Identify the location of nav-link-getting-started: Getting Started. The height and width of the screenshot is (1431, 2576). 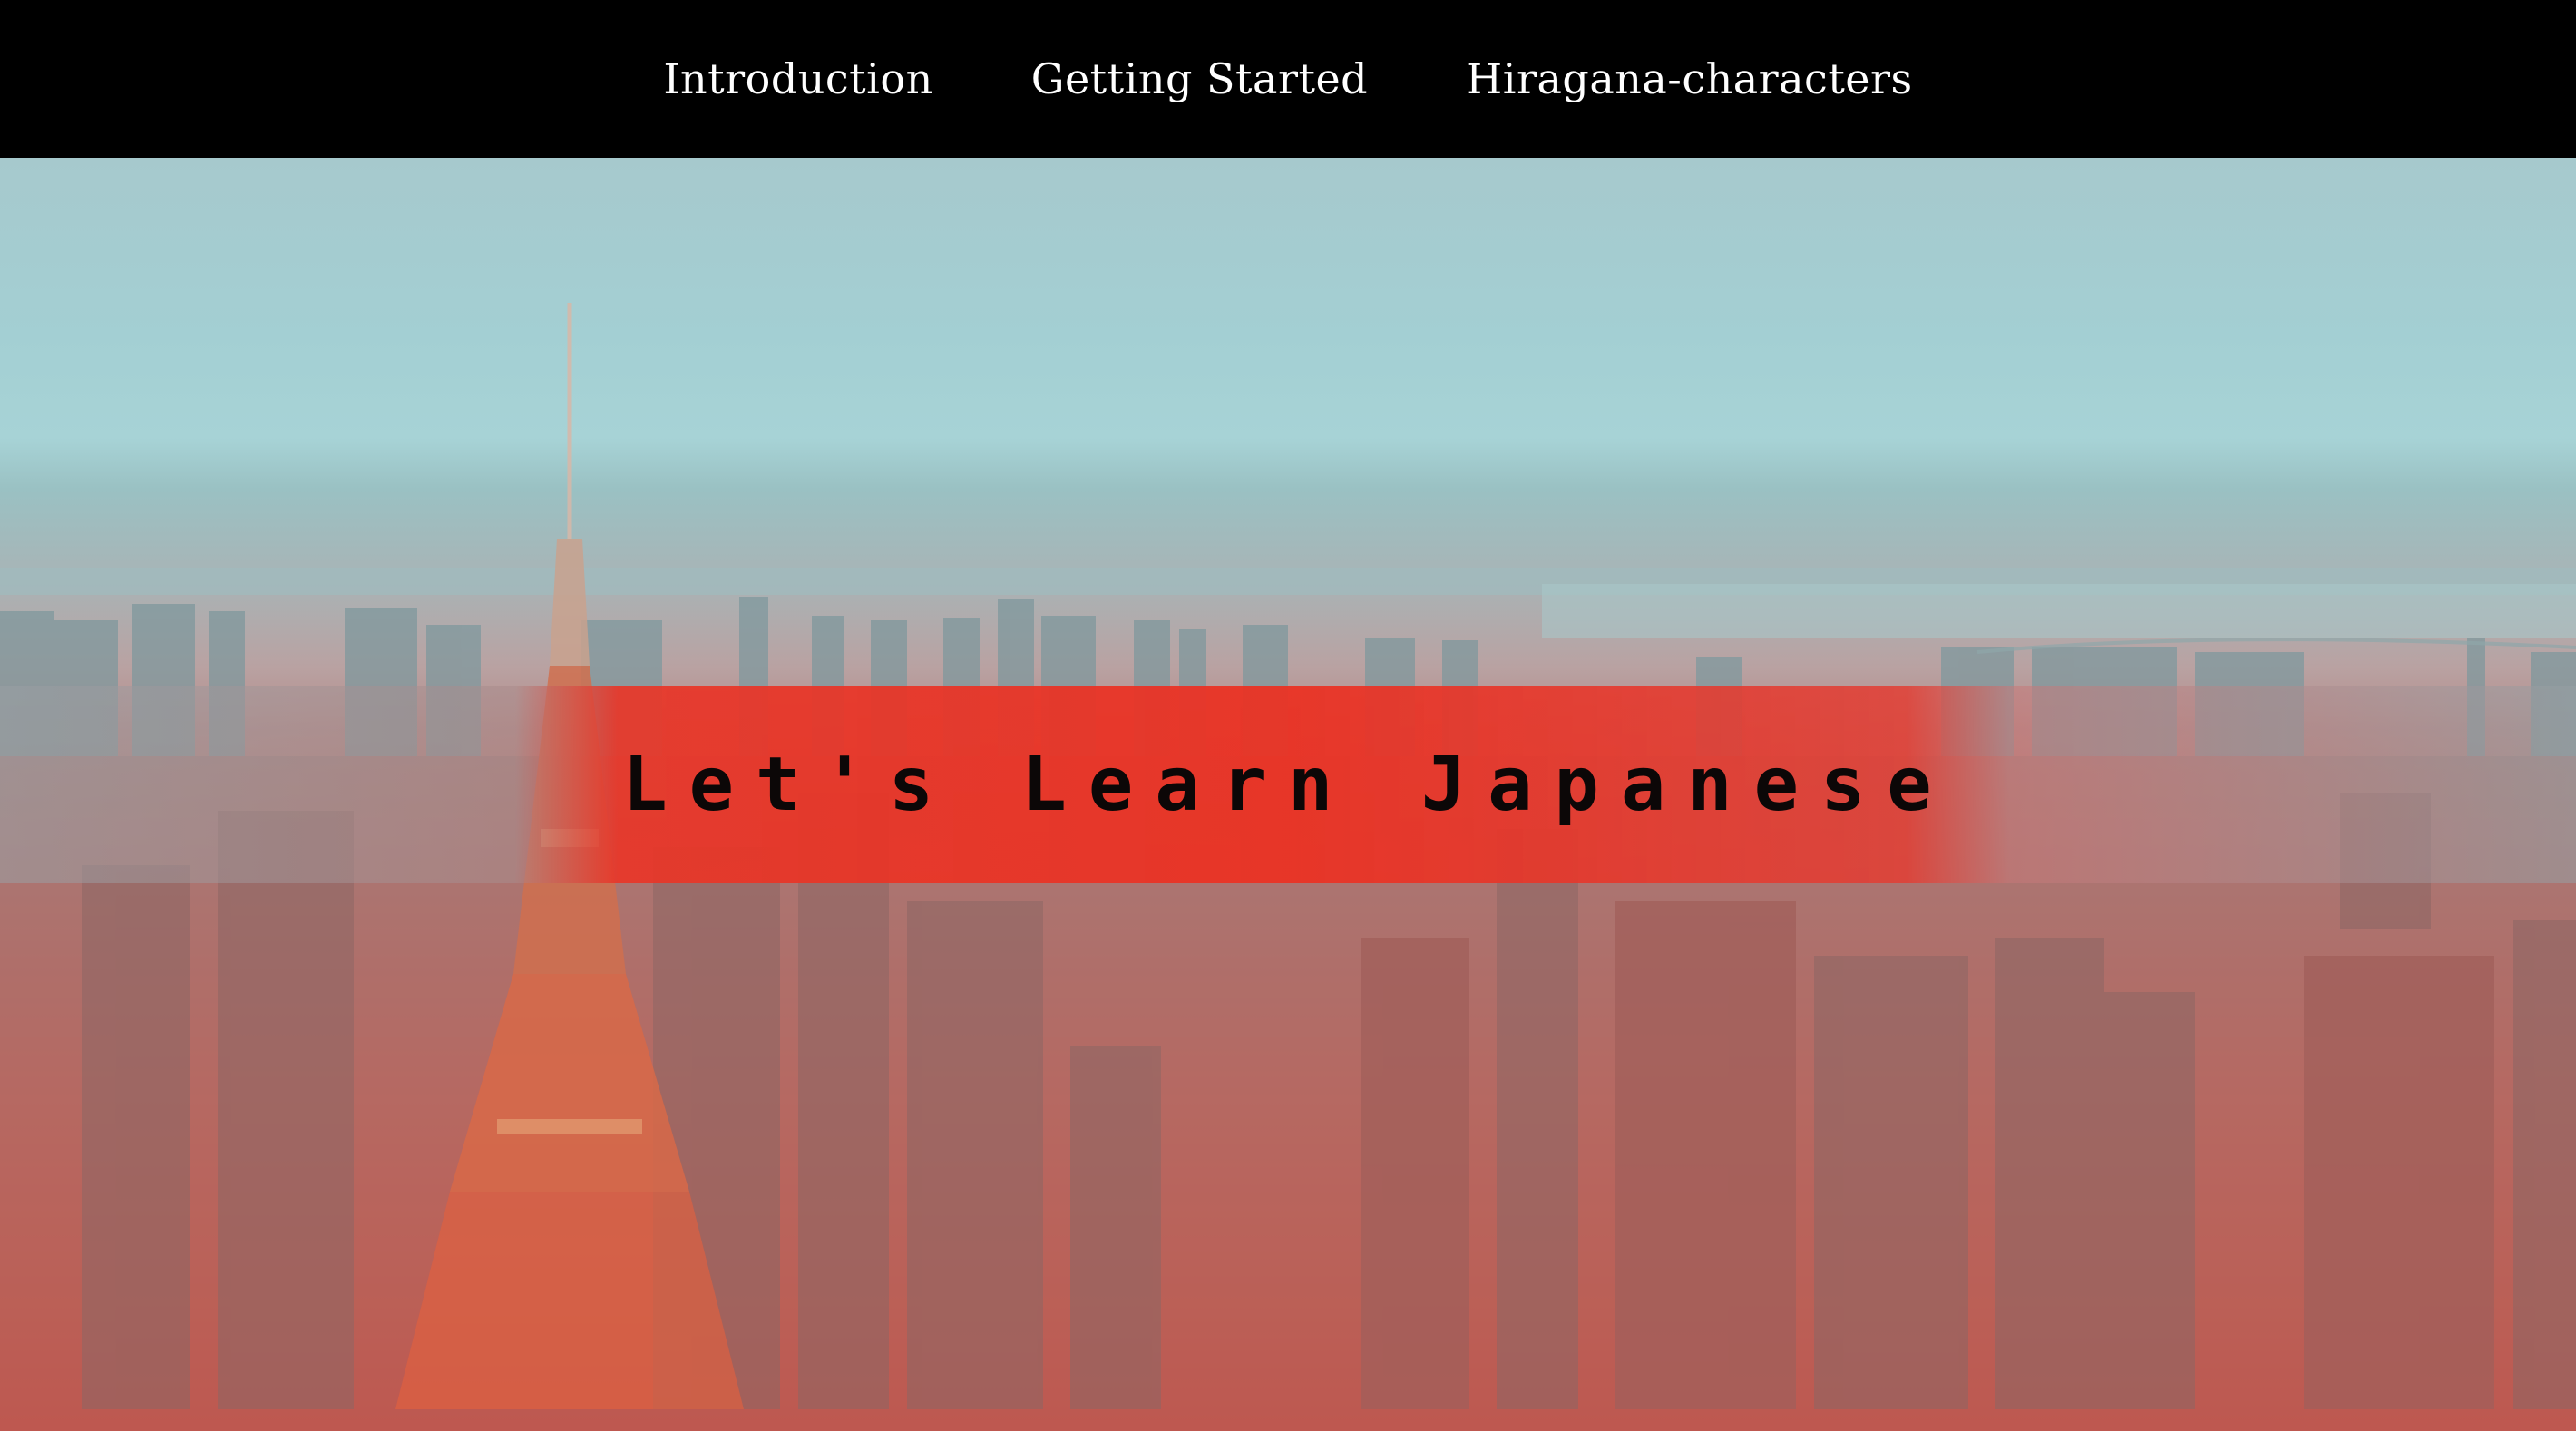
(1199, 79).